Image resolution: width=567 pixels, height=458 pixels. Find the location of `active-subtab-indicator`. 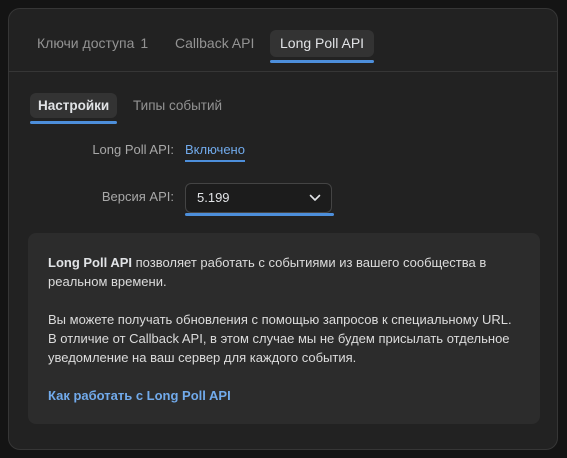

active-subtab-indicator is located at coordinates (74, 122).